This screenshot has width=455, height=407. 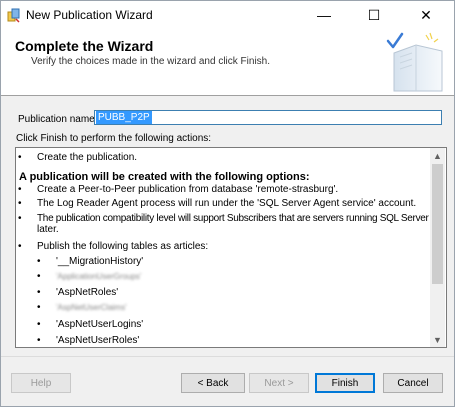 I want to click on publication-name-input: PUBB_P2P, so click(x=268, y=117).